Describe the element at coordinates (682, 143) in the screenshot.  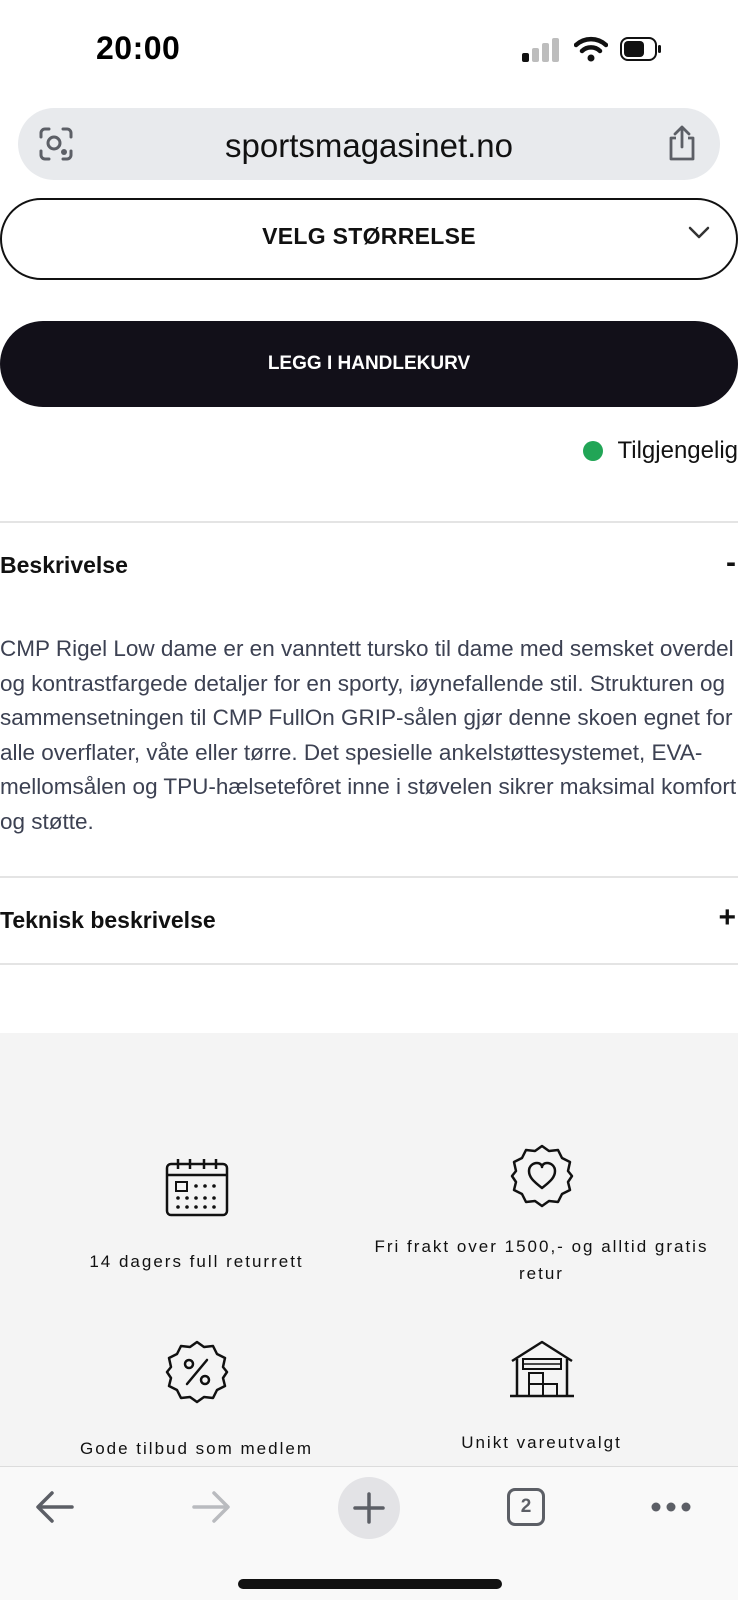
I see `share-icon` at that location.